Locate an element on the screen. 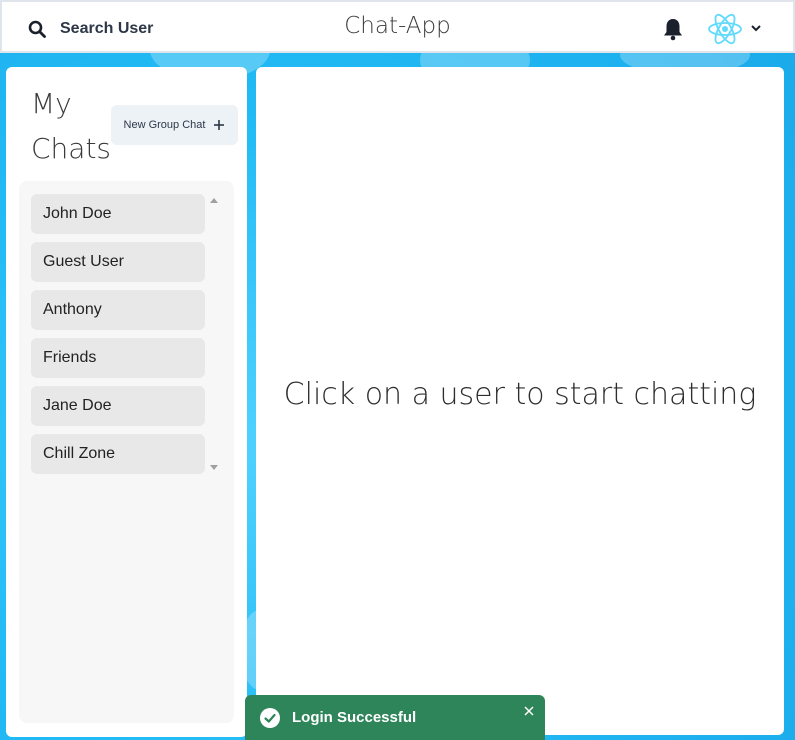 The height and width of the screenshot is (740, 795). login-success-toast: Login Successful is located at coordinates (395, 717).